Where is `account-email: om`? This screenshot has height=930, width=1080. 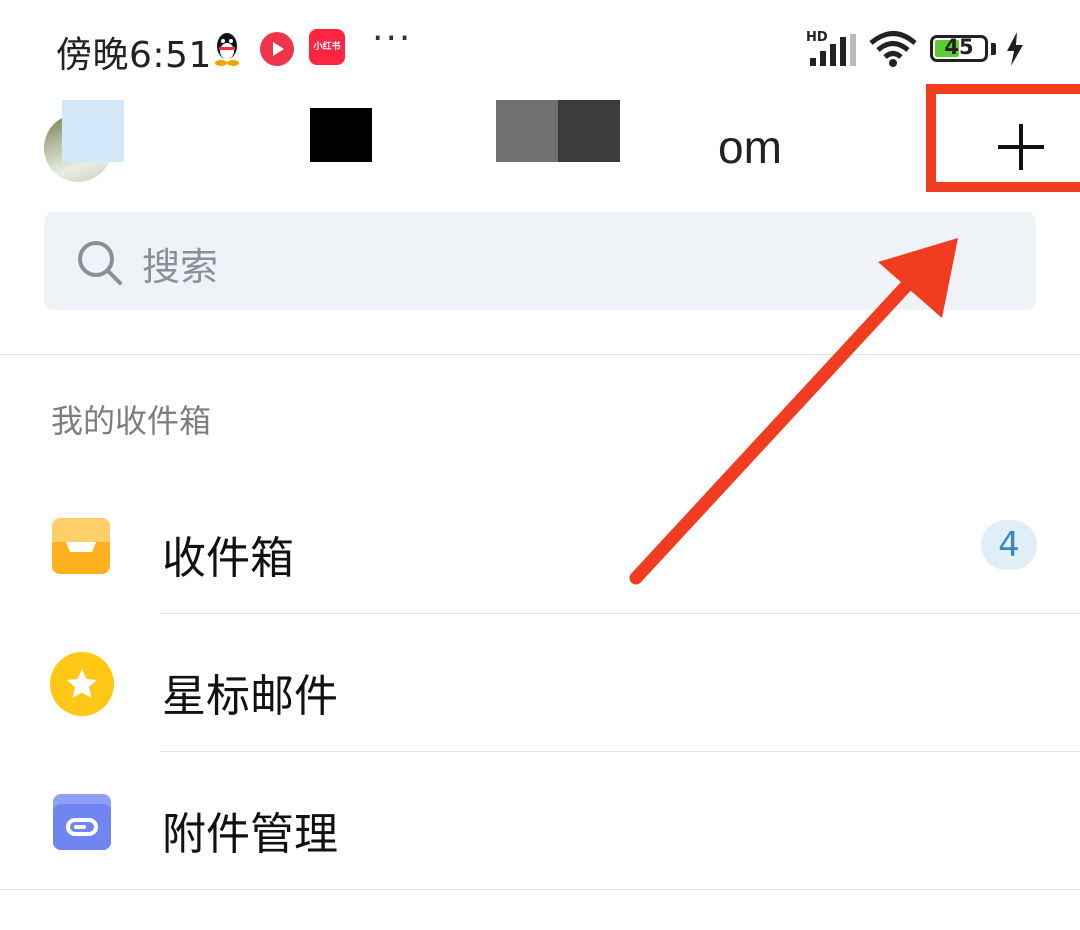 account-email: om is located at coordinates (750, 147).